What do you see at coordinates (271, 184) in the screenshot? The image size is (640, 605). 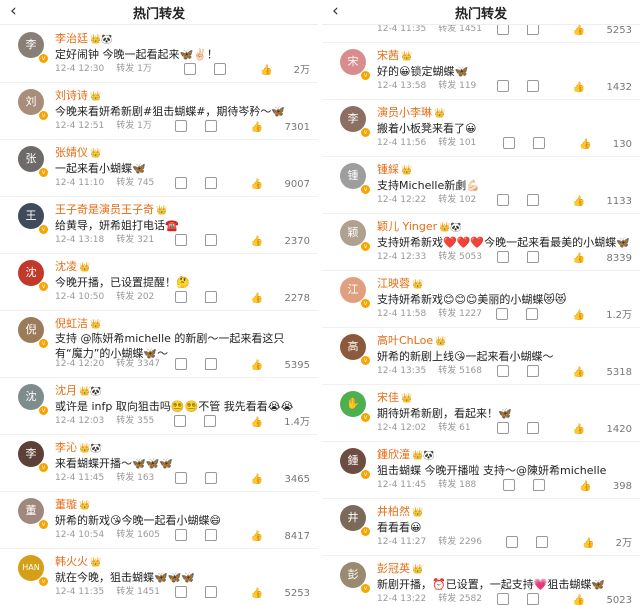 I see `like-button: 👍 9007` at bounding box center [271, 184].